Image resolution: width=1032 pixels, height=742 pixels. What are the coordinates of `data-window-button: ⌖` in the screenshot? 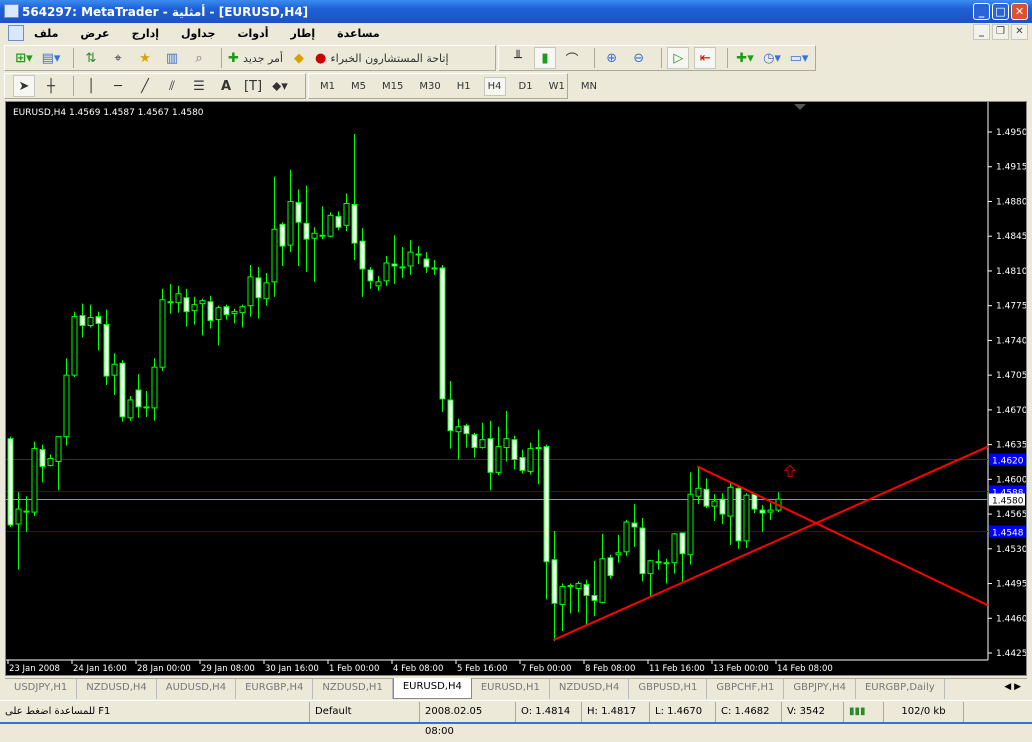 It's located at (118, 58).